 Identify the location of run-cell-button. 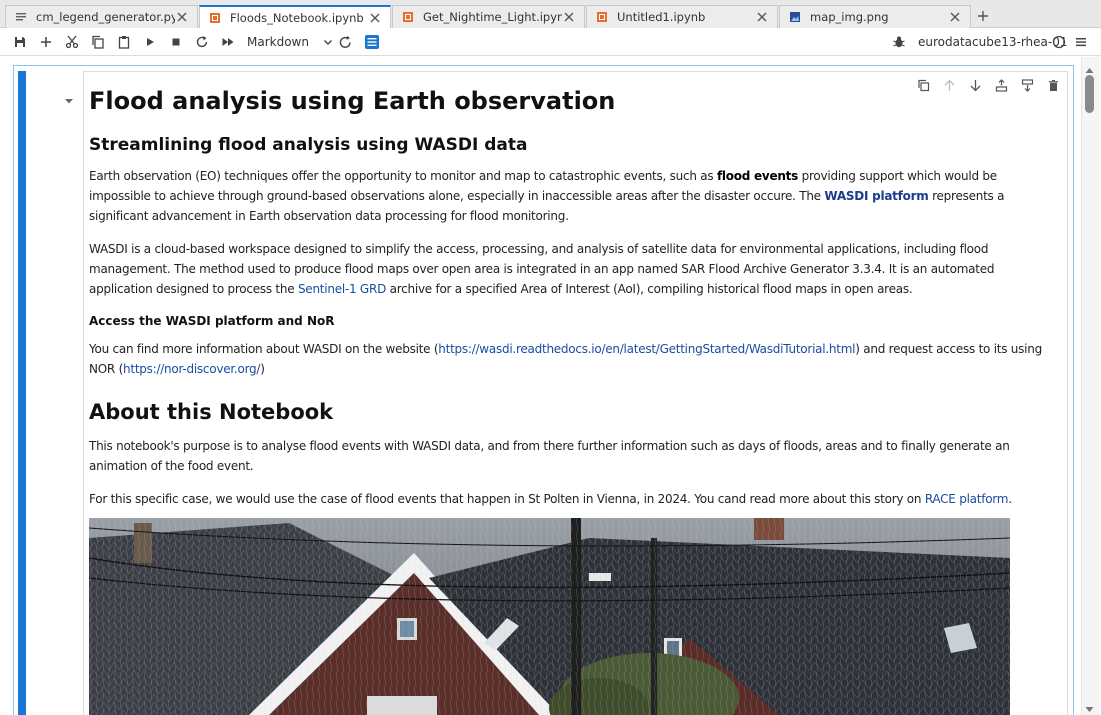
(150, 42).